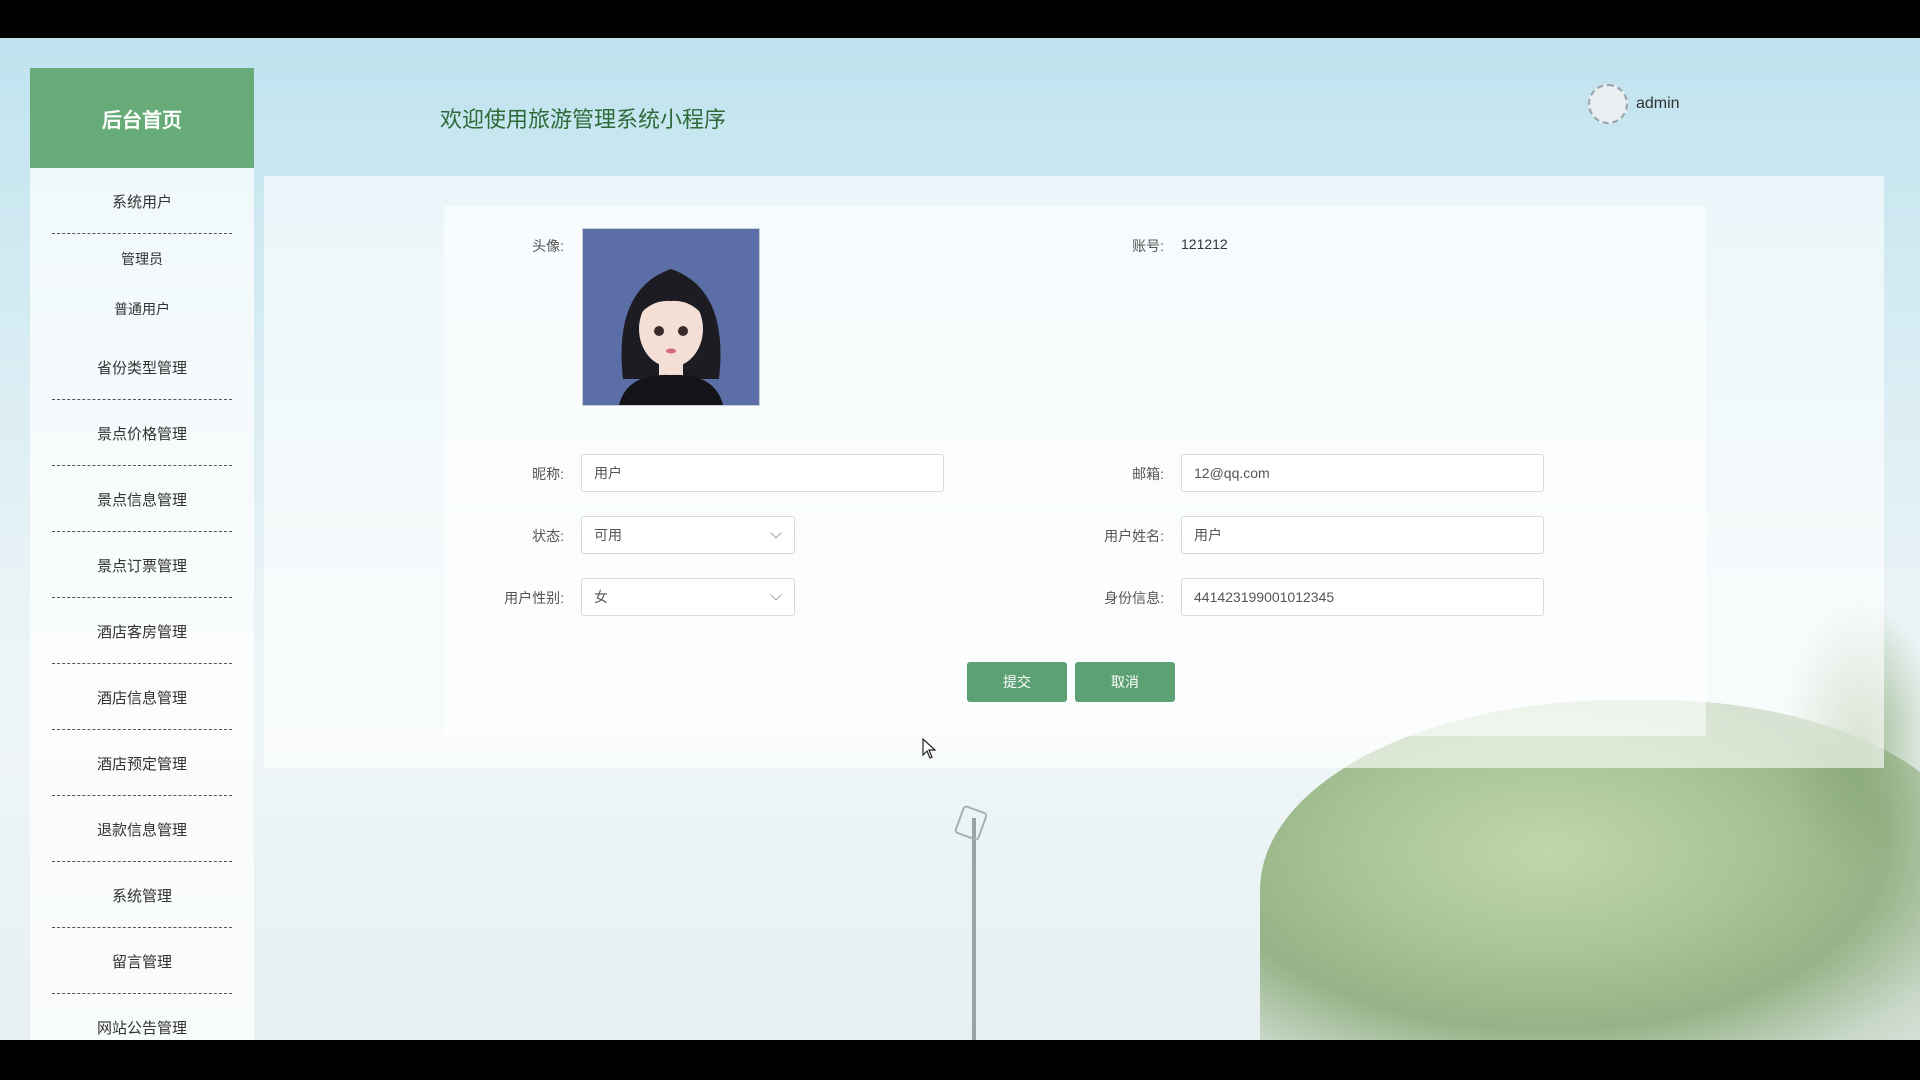 The width and height of the screenshot is (1920, 1080). What do you see at coordinates (608, 535) in the screenshot?
I see `status-select-value: 可用` at bounding box center [608, 535].